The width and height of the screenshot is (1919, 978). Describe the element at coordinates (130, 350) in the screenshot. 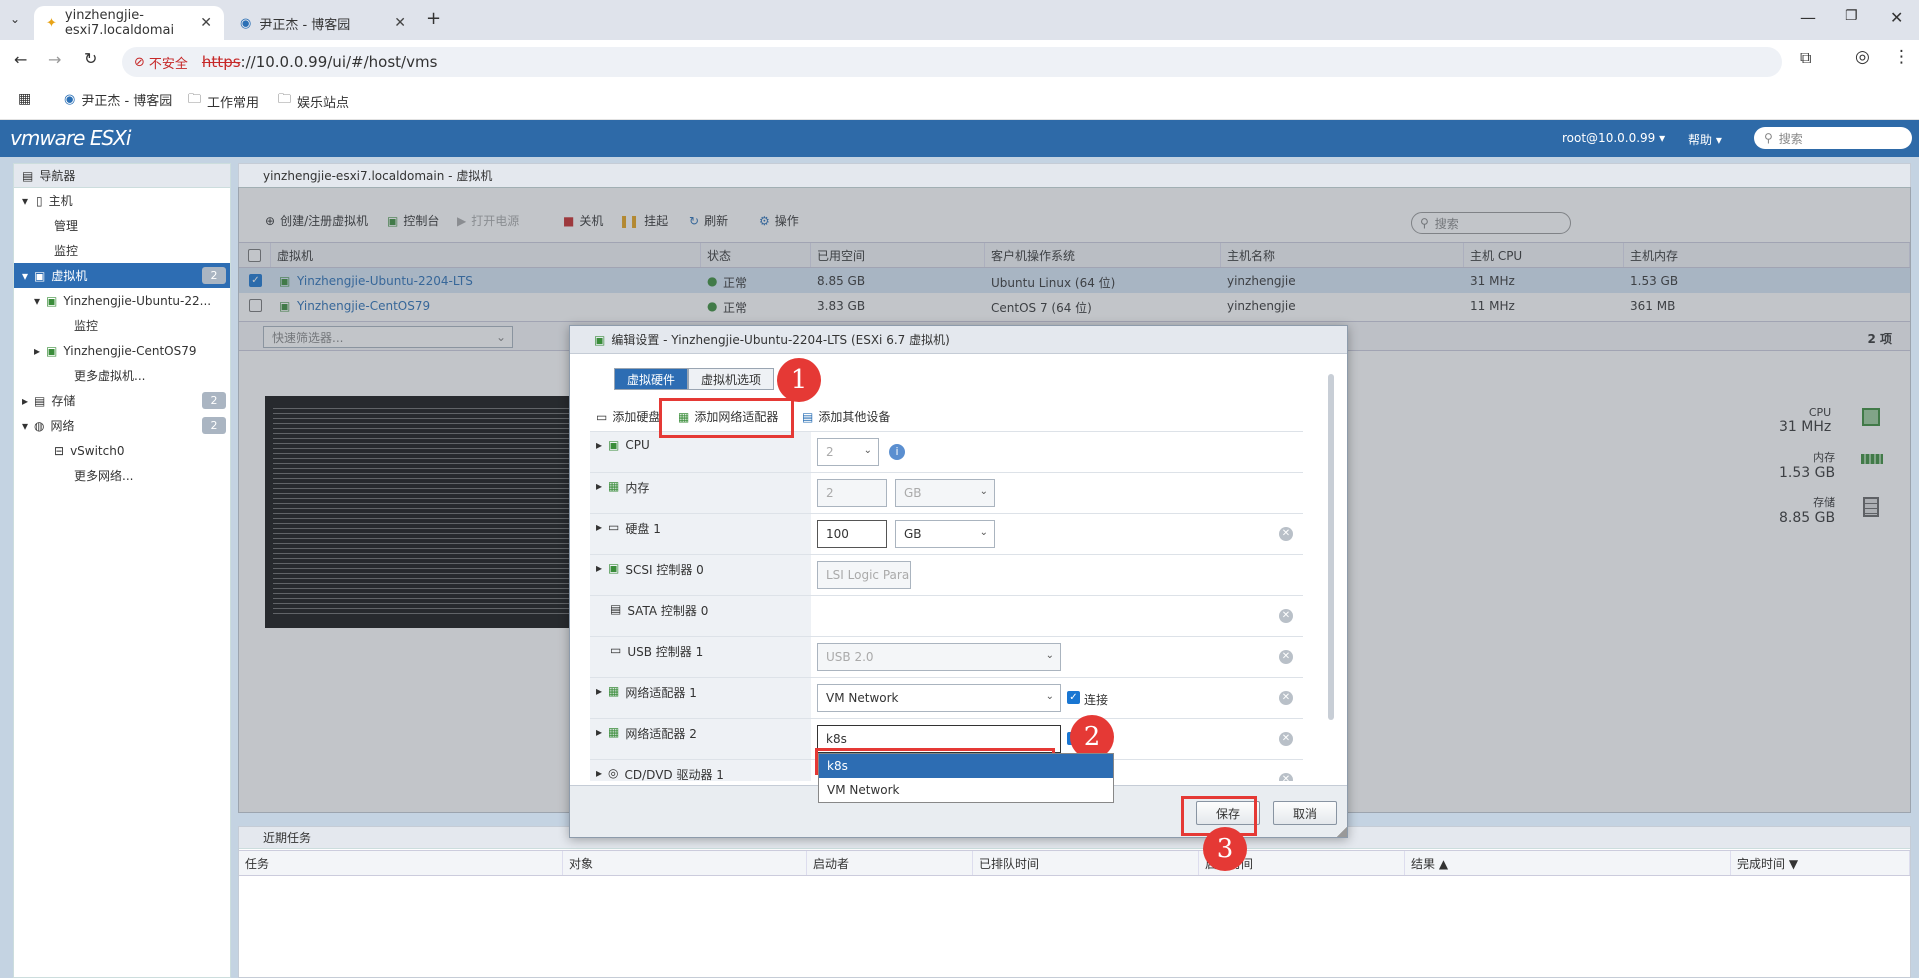

I see `nav-label: Yinzhengjie-CentOS79` at that location.